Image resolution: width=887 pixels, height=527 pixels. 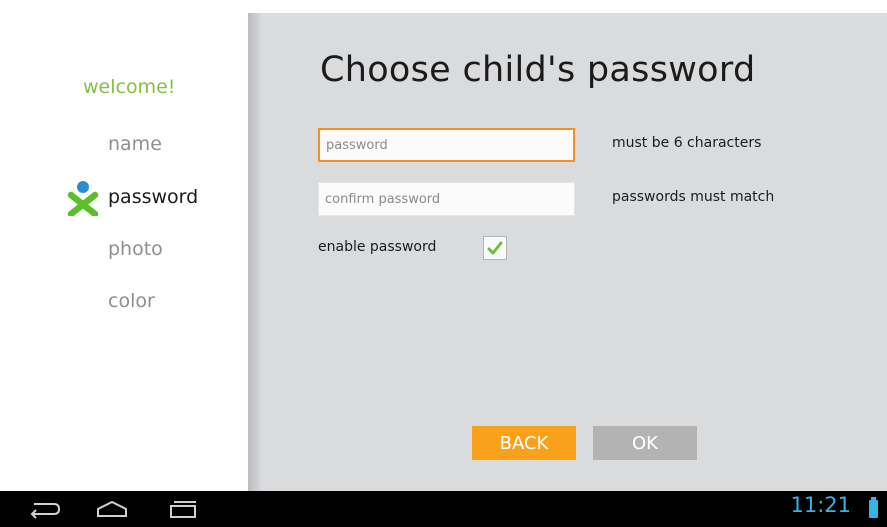 I want to click on home-nav-icon, so click(x=112, y=509).